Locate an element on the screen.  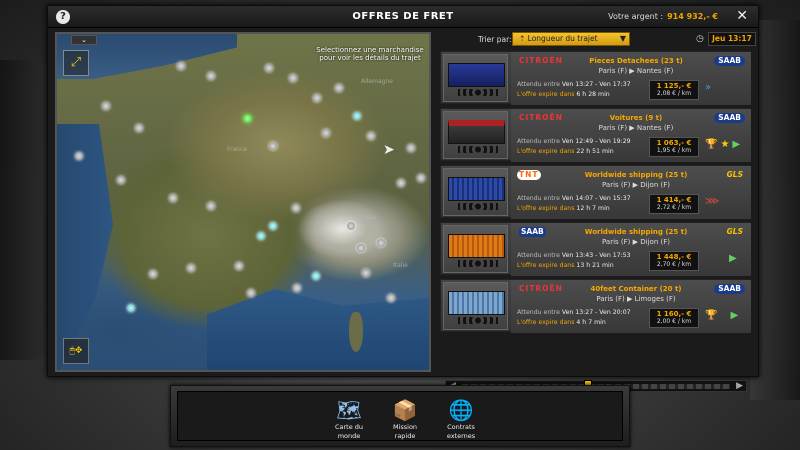
map-city-current-paris is located at coordinates (247, 118).